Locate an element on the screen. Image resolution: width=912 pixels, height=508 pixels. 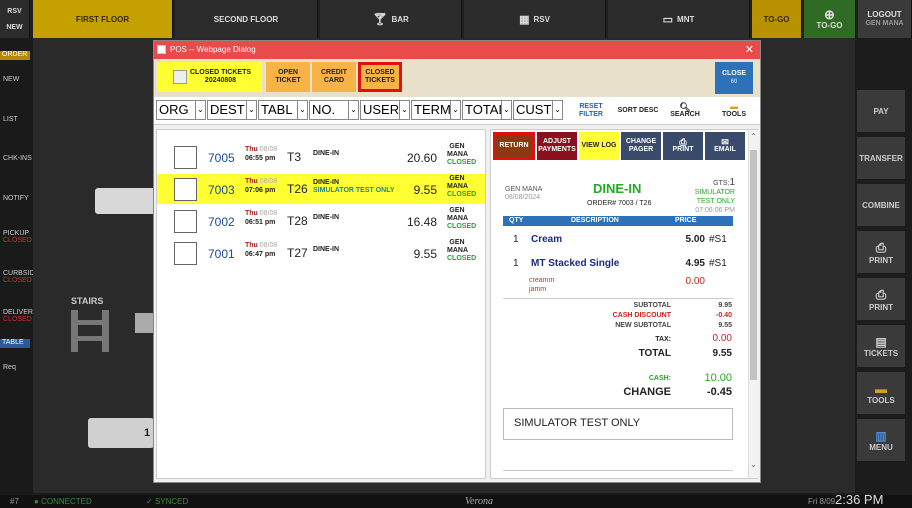
ticket-amount: 9.55 is located at coordinates (425, 254).